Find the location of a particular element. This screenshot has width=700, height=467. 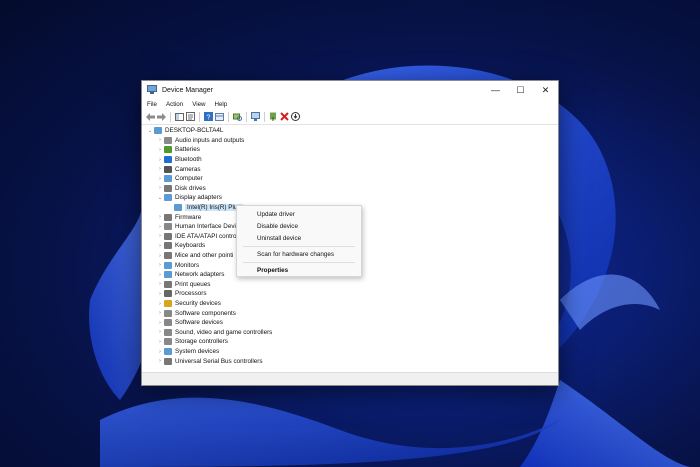

tree-category-item: › System devices is located at coordinates (187, 352).